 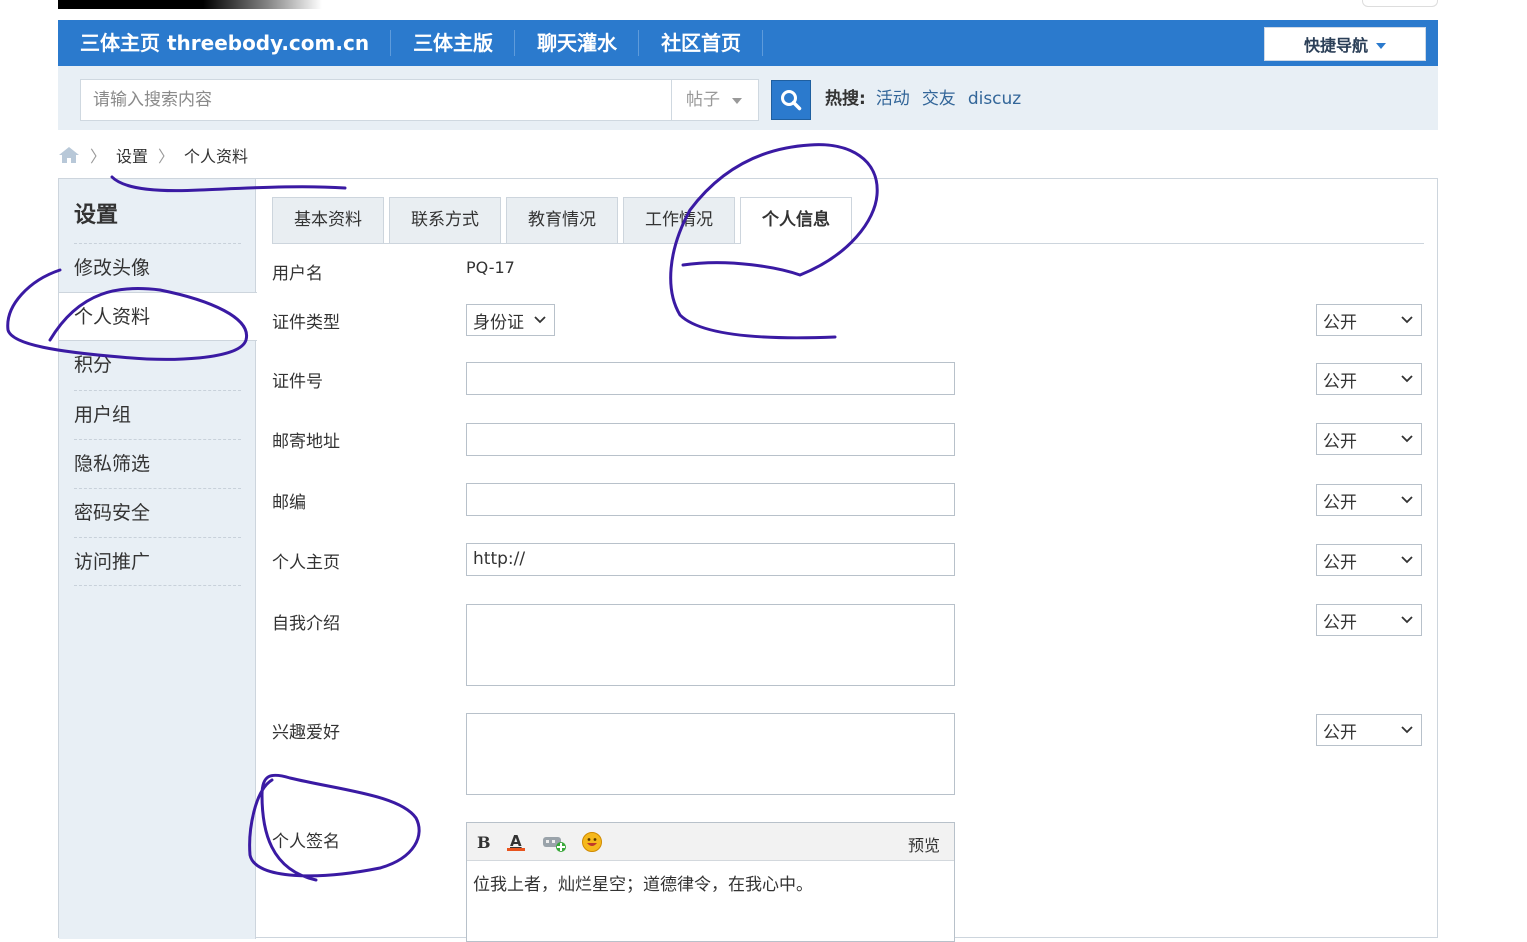 I want to click on search-type-select: 帖子, so click(x=715, y=100).